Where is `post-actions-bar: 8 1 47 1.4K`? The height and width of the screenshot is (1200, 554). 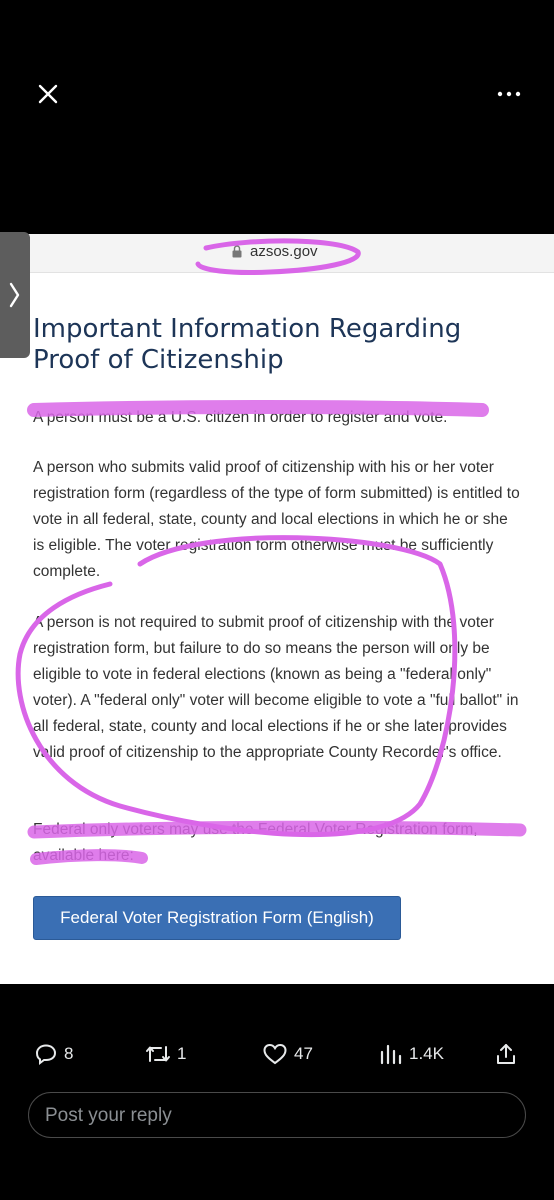 post-actions-bar: 8 1 47 1.4K is located at coordinates (277, 1054).